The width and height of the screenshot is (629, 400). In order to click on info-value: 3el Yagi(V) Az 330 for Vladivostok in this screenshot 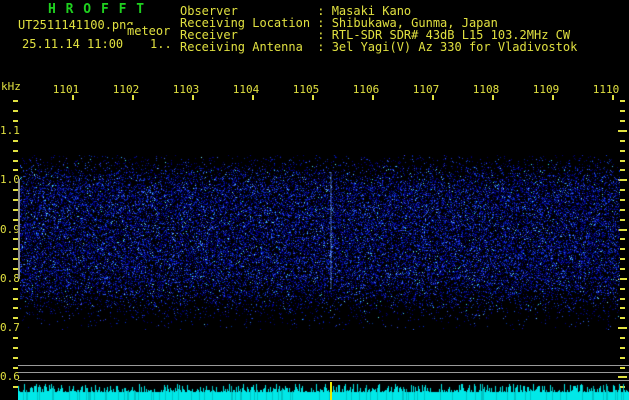, I will do `click(454, 47)`.